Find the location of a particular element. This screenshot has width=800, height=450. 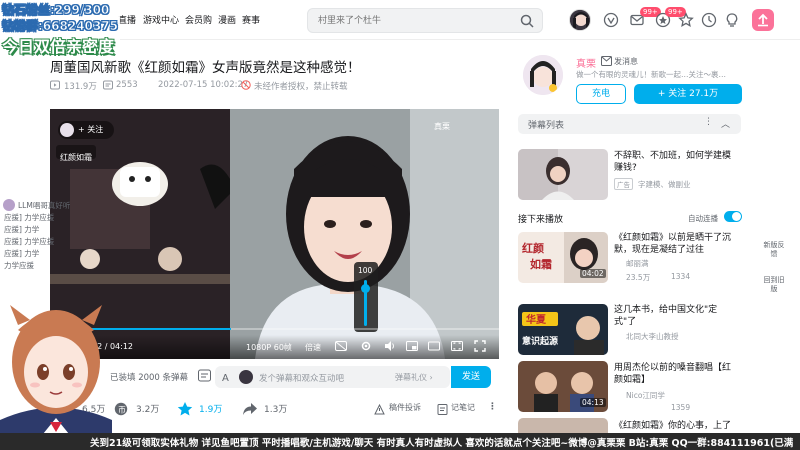

volume-slider-handle is located at coordinates (365, 288).